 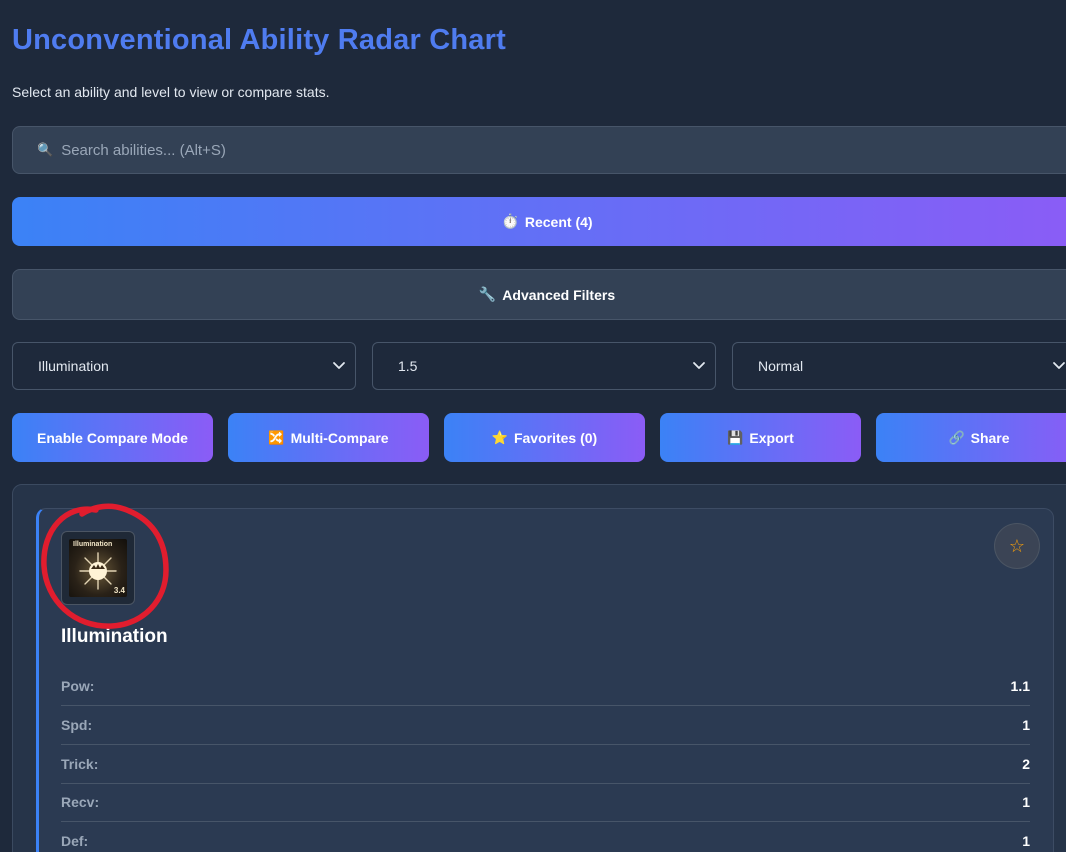 I want to click on ability-select: Illumination, so click(x=184, y=366).